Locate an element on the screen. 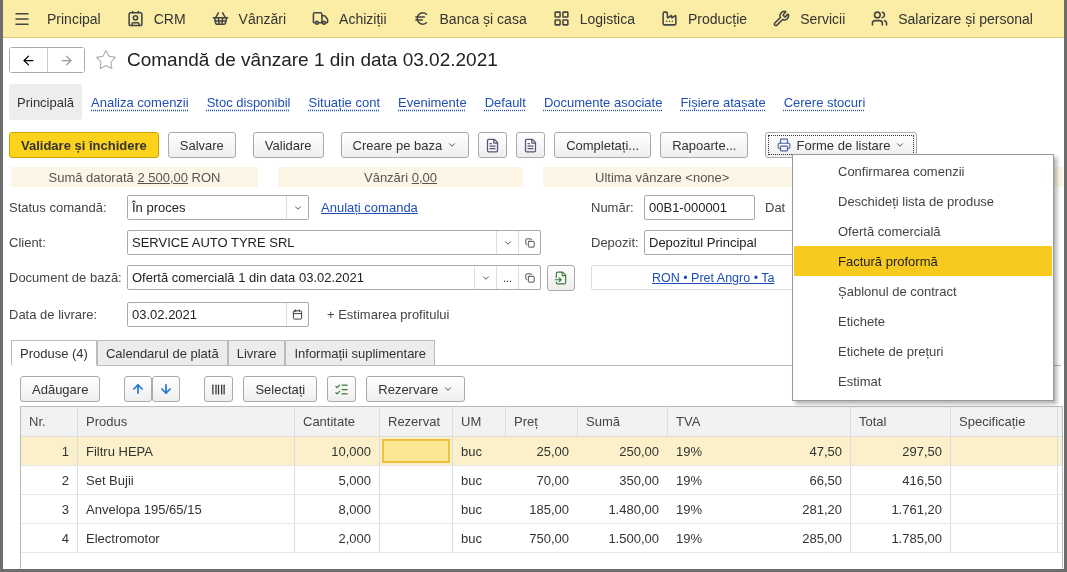  tab: Informații suplimentare is located at coordinates (360, 352).